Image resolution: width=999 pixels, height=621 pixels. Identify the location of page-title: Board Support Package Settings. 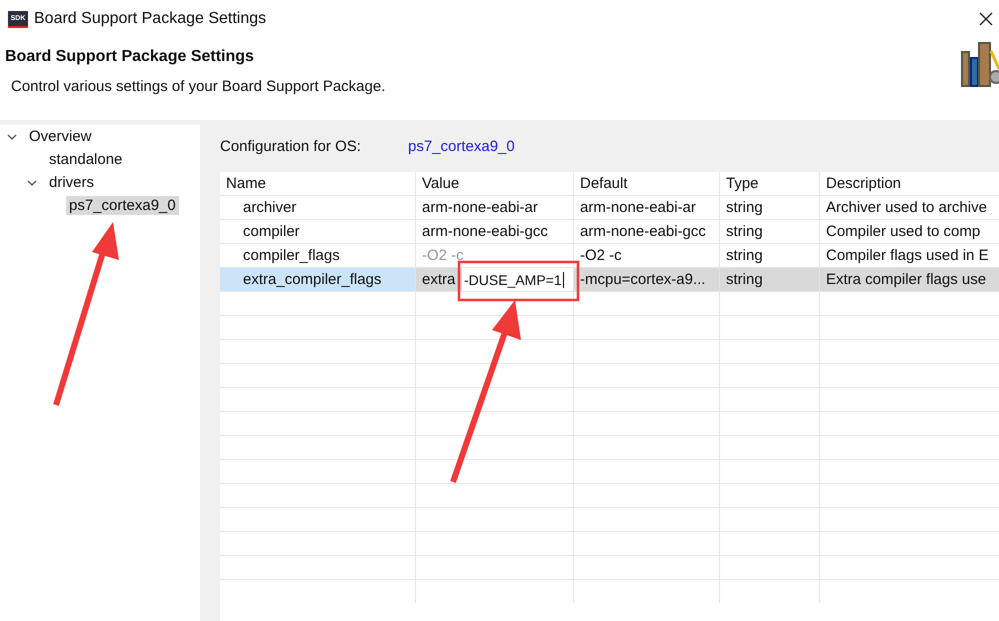
(130, 57).